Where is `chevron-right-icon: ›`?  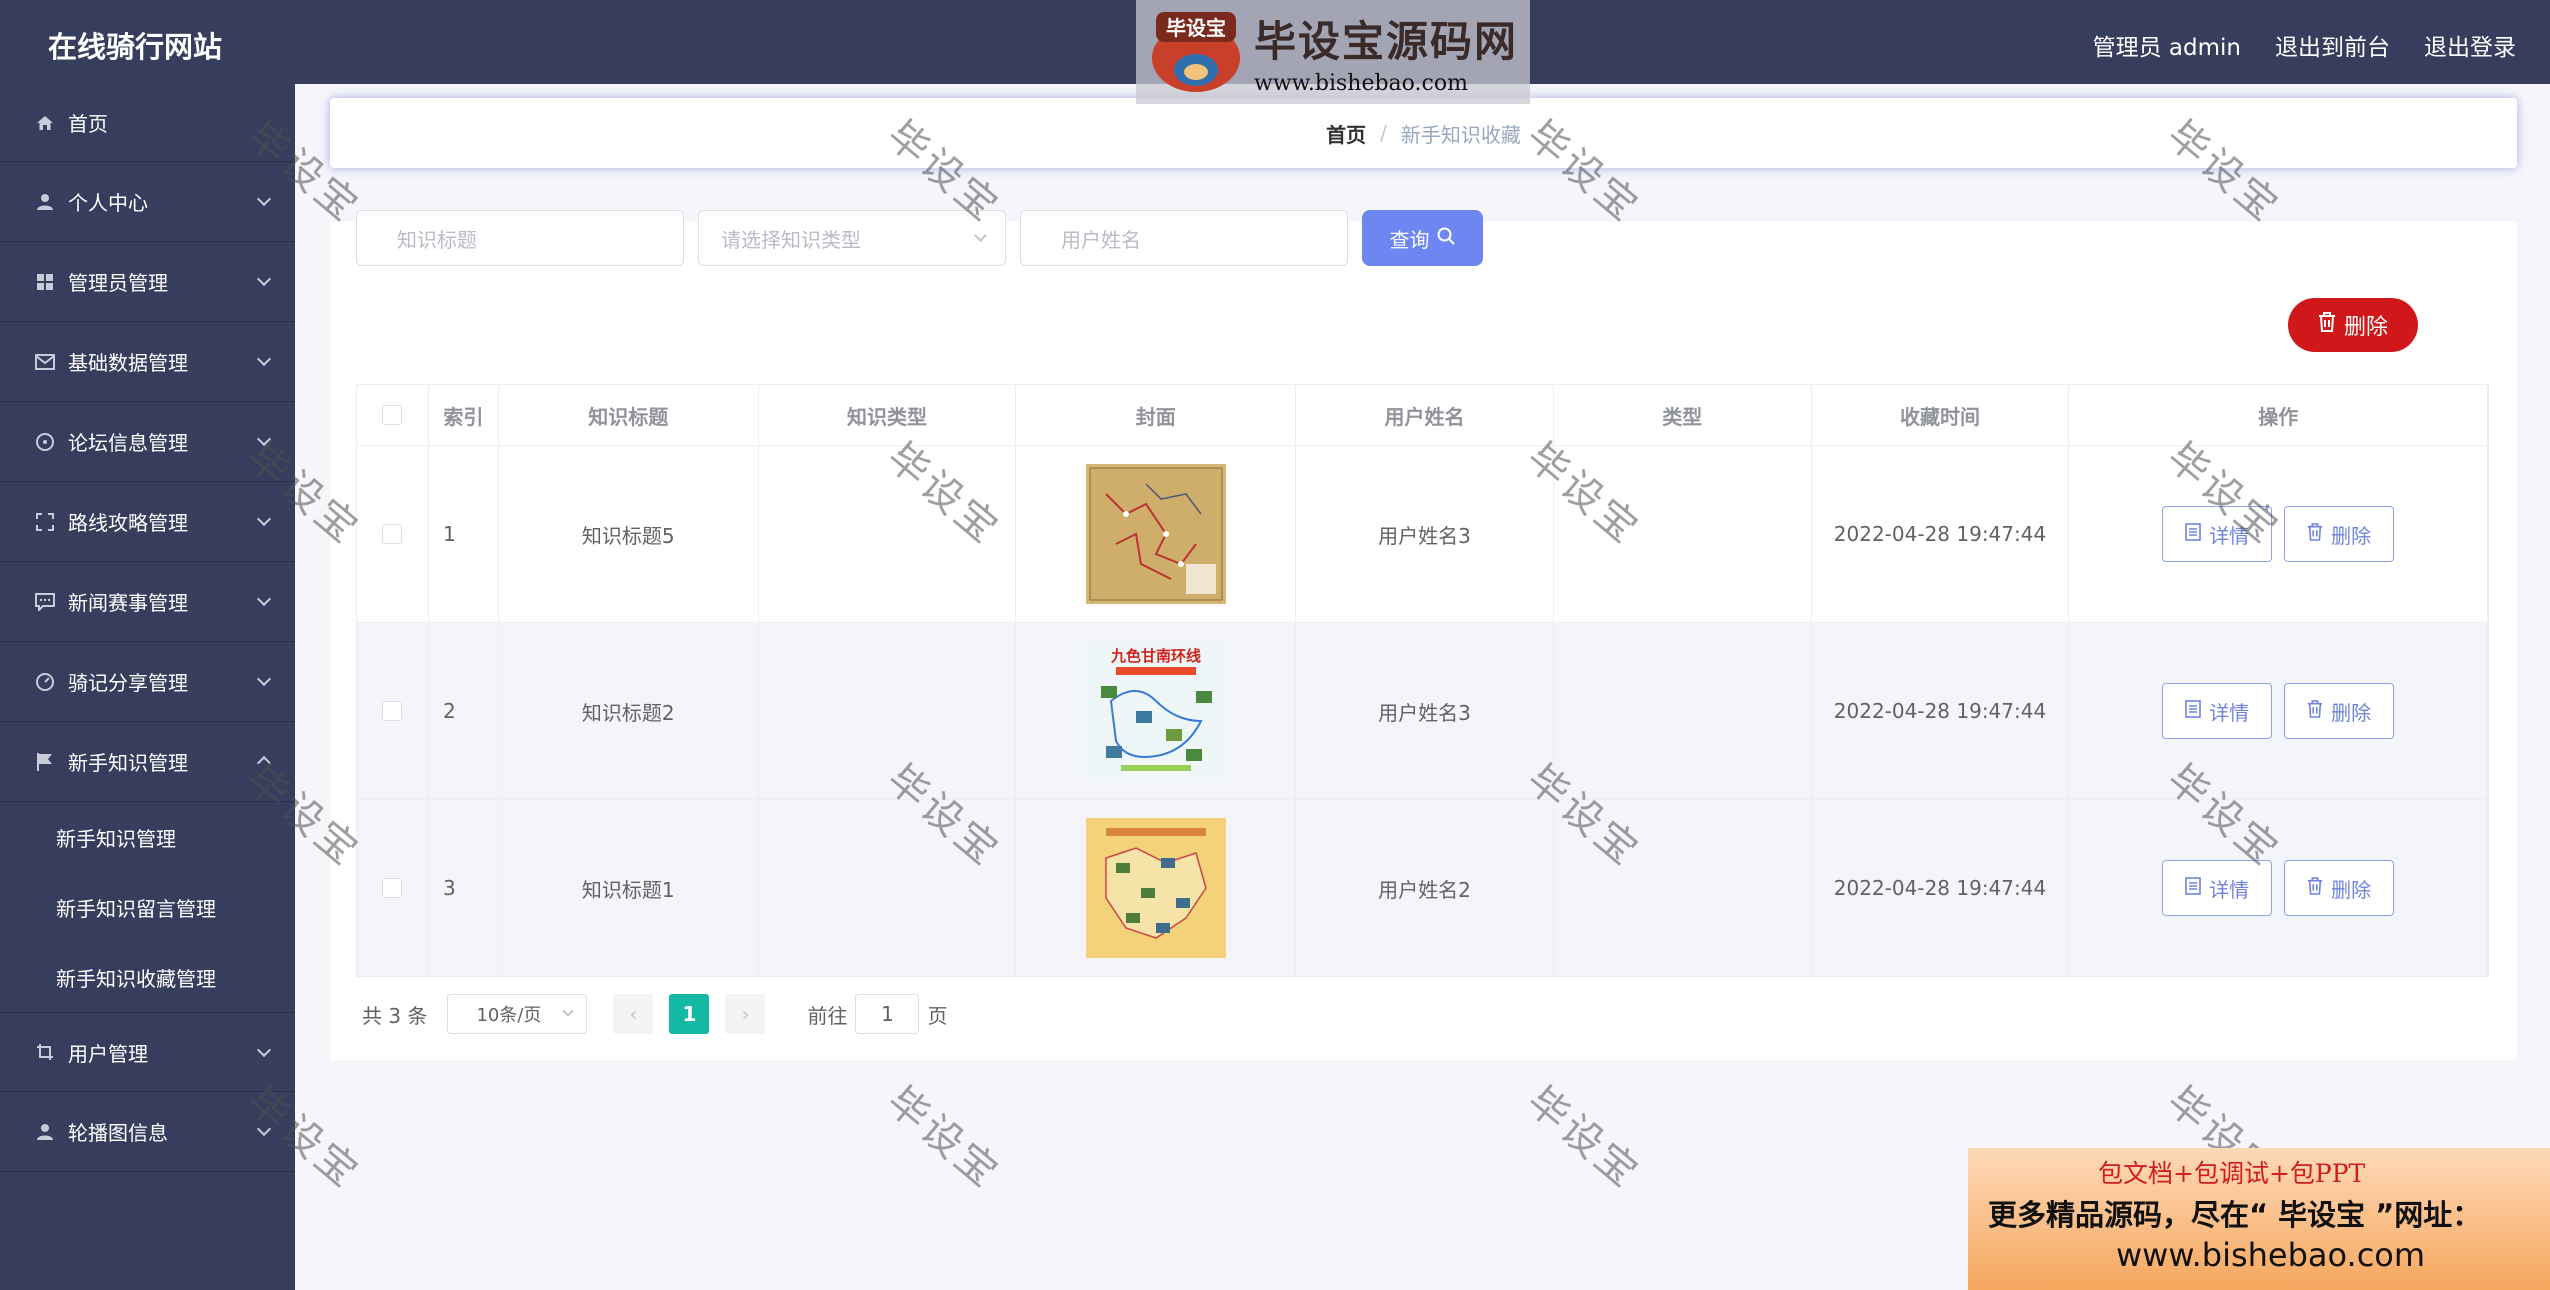
chevron-right-icon: › is located at coordinates (745, 1014).